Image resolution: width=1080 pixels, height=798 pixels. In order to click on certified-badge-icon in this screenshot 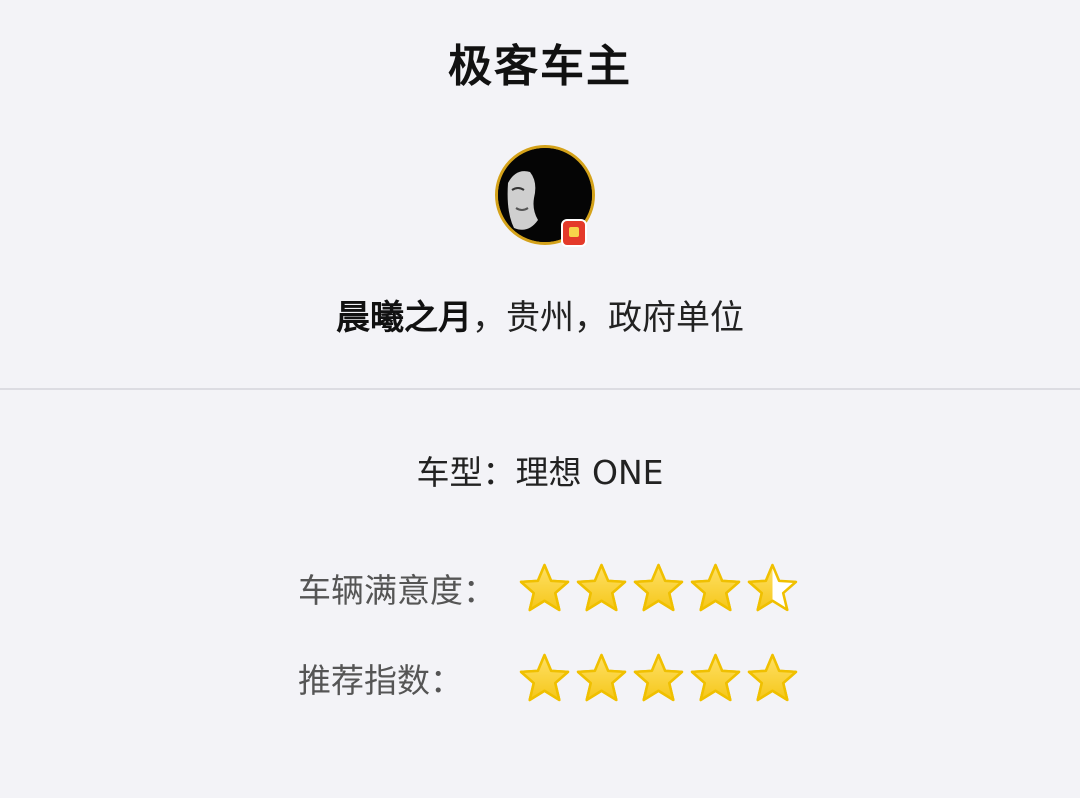, I will do `click(574, 233)`.